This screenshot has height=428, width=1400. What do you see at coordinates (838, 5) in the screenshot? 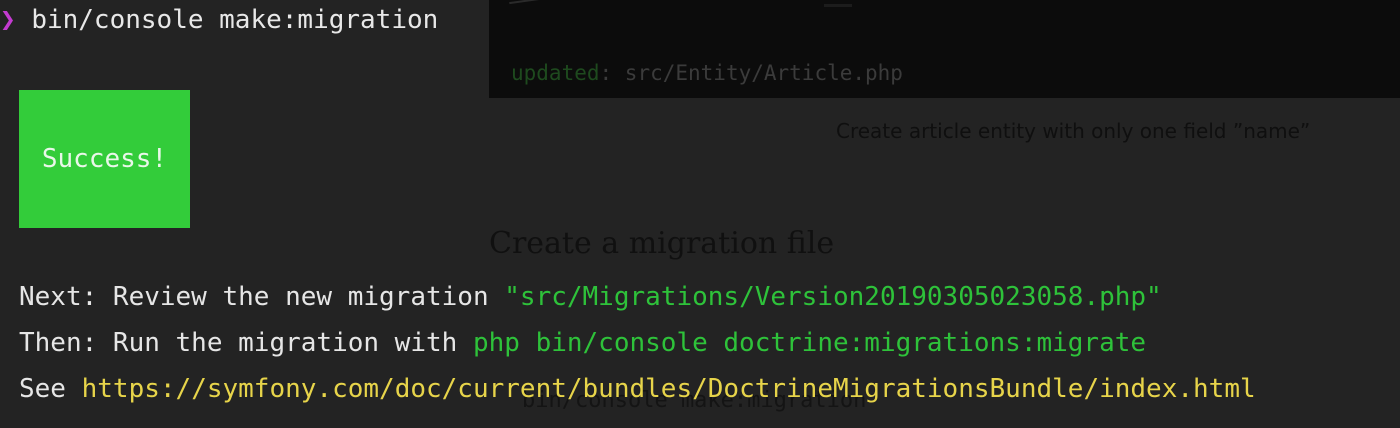
I see `panel-dash-mark` at bounding box center [838, 5].